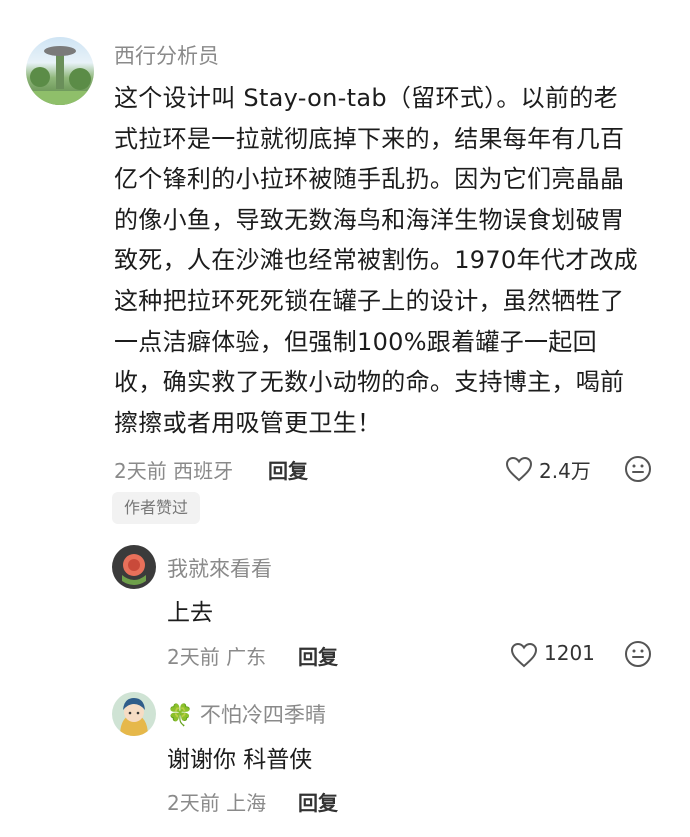 The width and height of the screenshot is (690, 837). What do you see at coordinates (369, 179) in the screenshot?
I see `comment-line: 亿个锋利的小拉环被随手乱扔。因为它们亮晶晶` at bounding box center [369, 179].